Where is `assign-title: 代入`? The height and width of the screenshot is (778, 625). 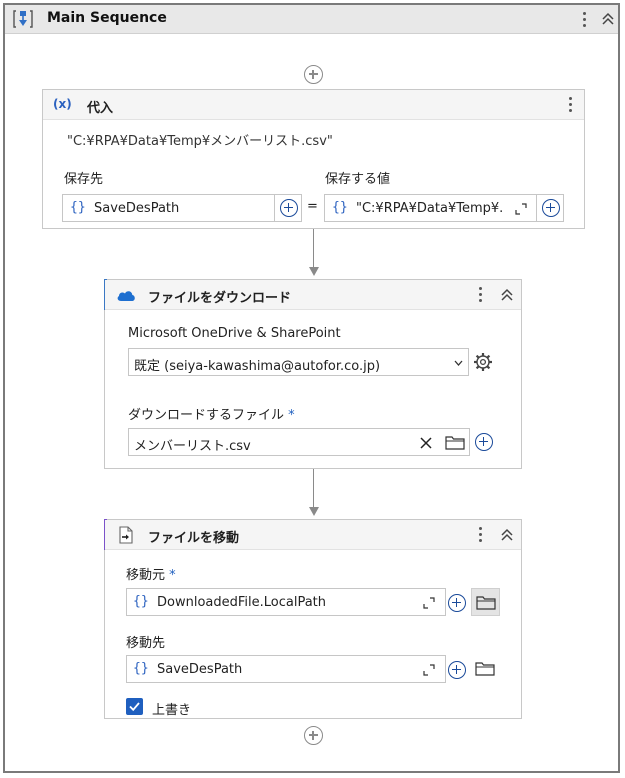
assign-title: 代入 is located at coordinates (100, 108).